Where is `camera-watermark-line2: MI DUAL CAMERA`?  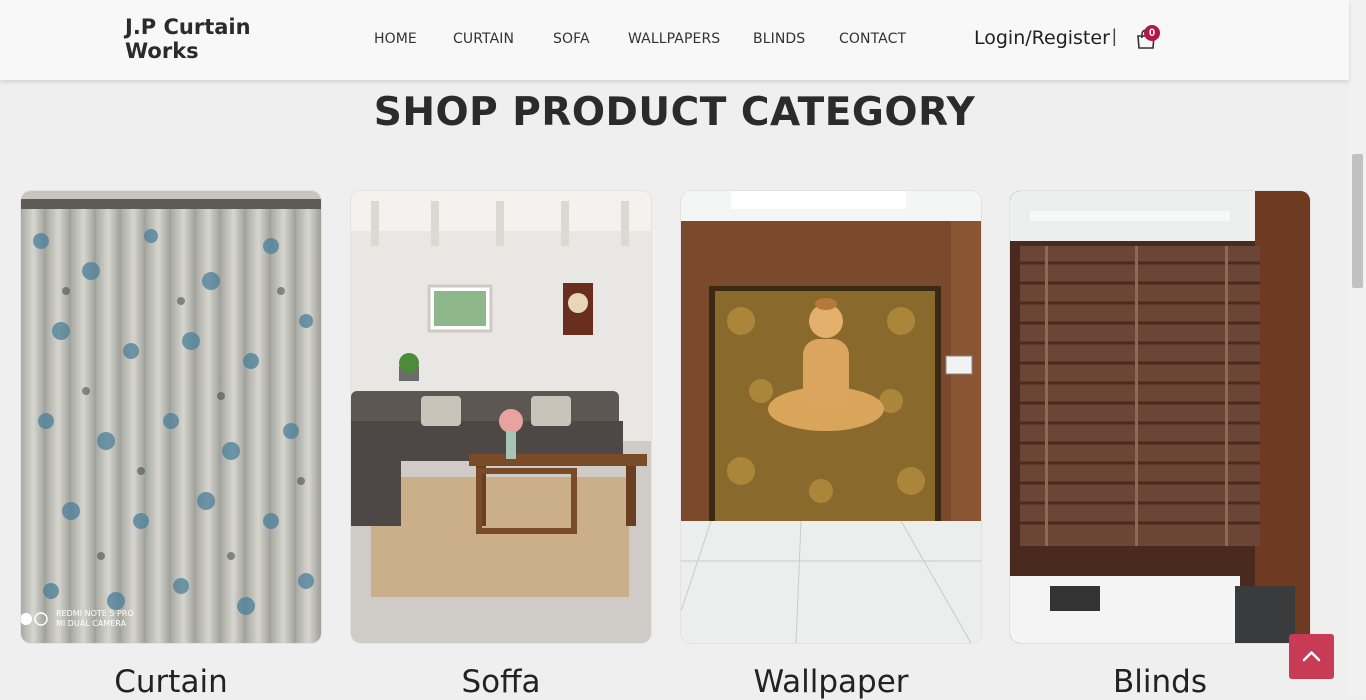
camera-watermark-line2: MI DUAL CAMERA is located at coordinates (91, 623).